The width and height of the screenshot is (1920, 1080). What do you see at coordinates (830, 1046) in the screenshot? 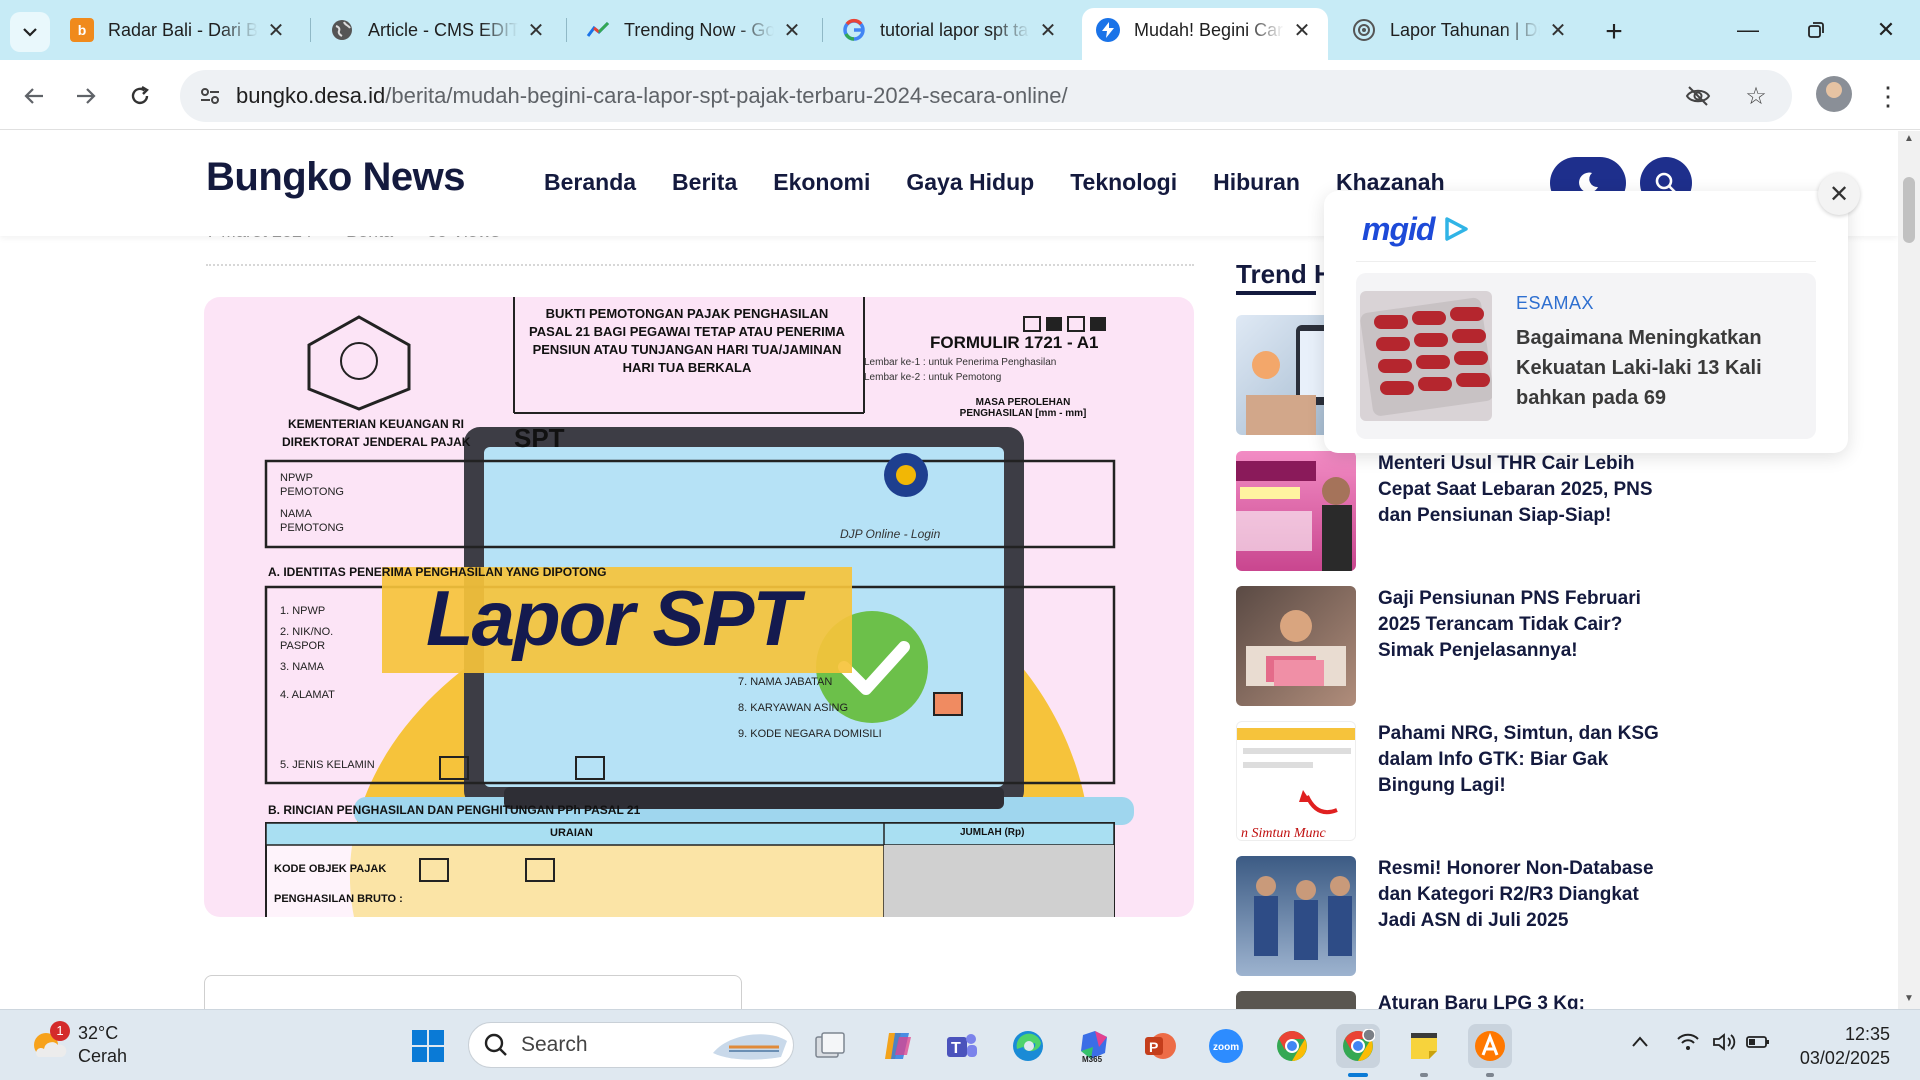
I see `task-view-icon` at bounding box center [830, 1046].